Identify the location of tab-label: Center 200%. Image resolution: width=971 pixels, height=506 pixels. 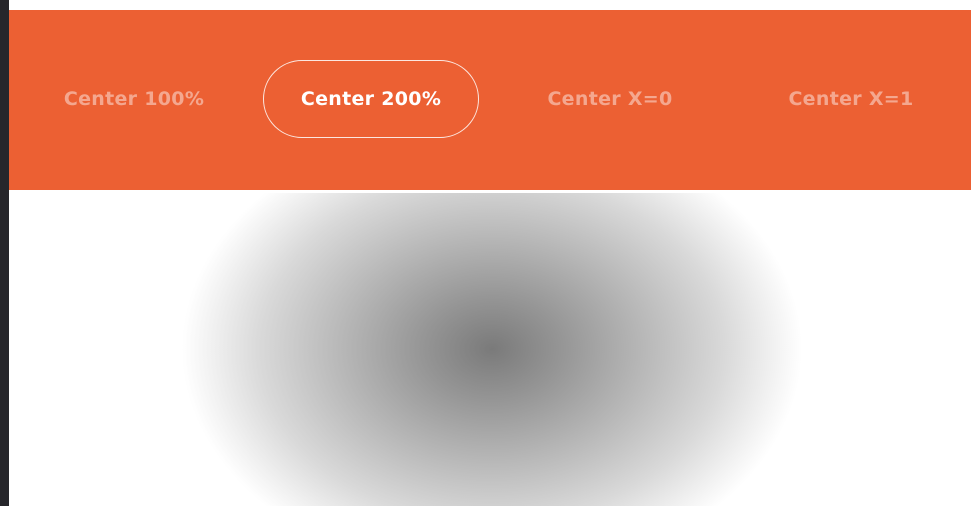
(371, 99).